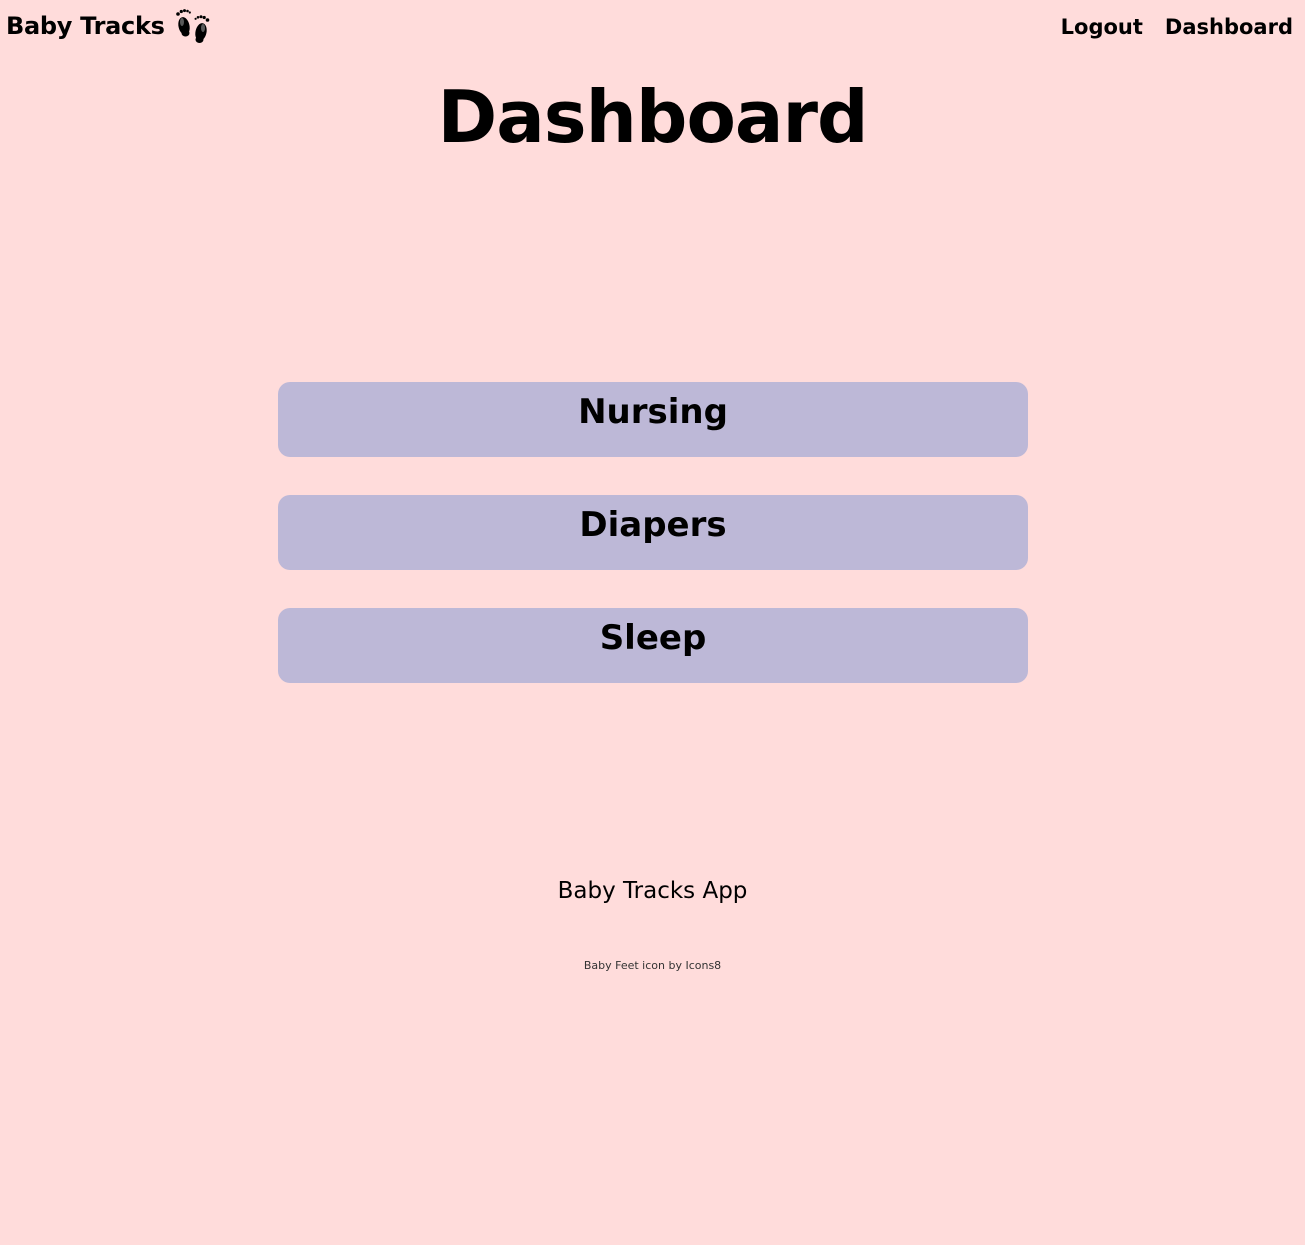  What do you see at coordinates (653, 419) in the screenshot?
I see `nursing-button: Nursing` at bounding box center [653, 419].